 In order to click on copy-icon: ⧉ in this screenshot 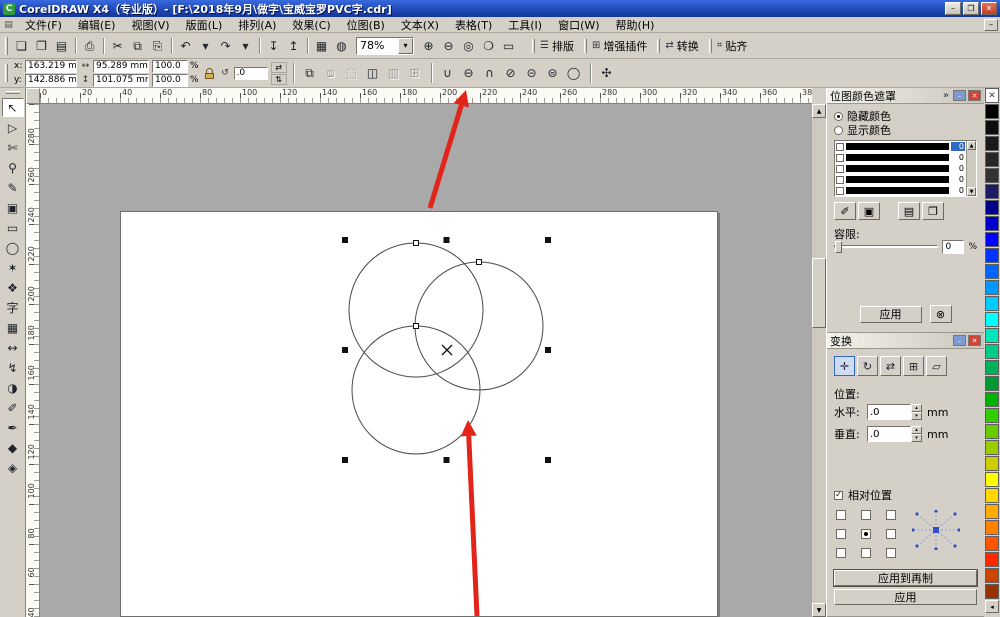, I will do `click(137, 45)`.